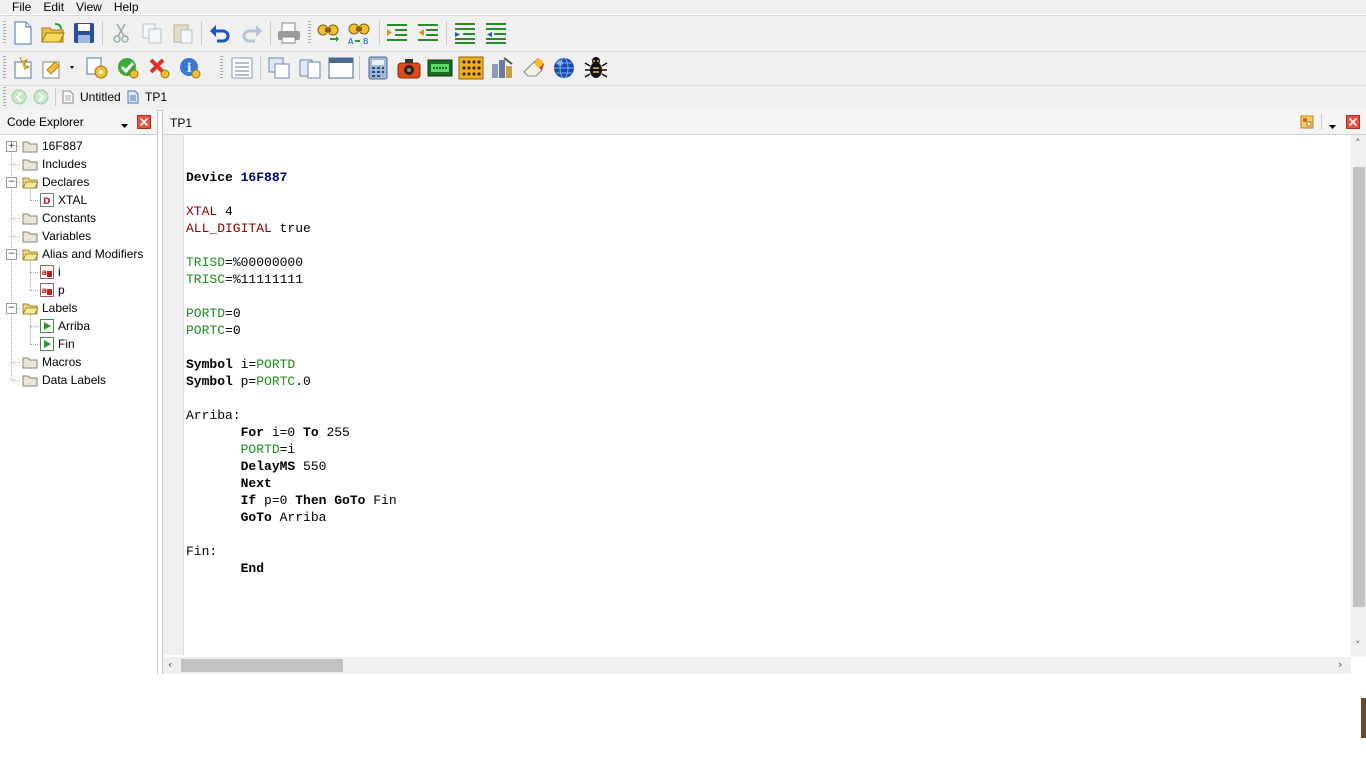  What do you see at coordinates (1359, 387) in the screenshot?
I see `vertical-scroll-thumb` at bounding box center [1359, 387].